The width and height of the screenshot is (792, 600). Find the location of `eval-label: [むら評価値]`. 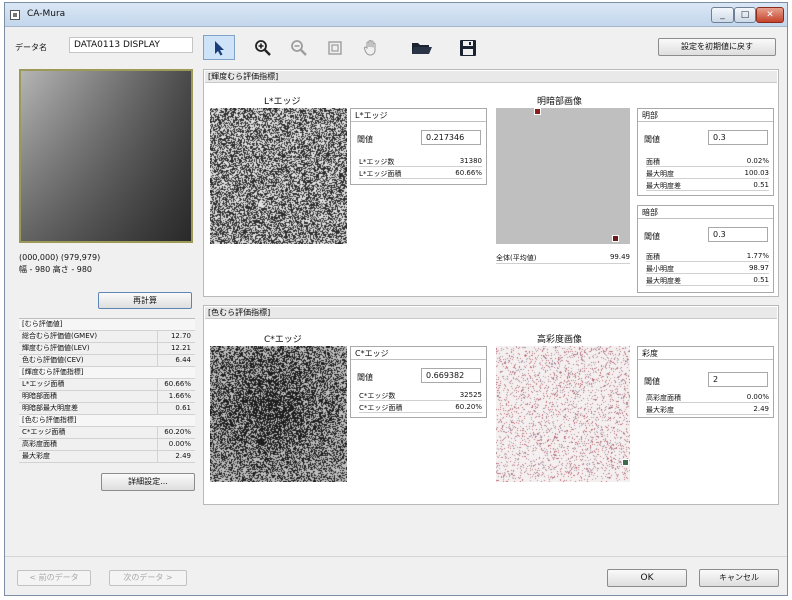

eval-label: [むら評価値] is located at coordinates (42, 324).